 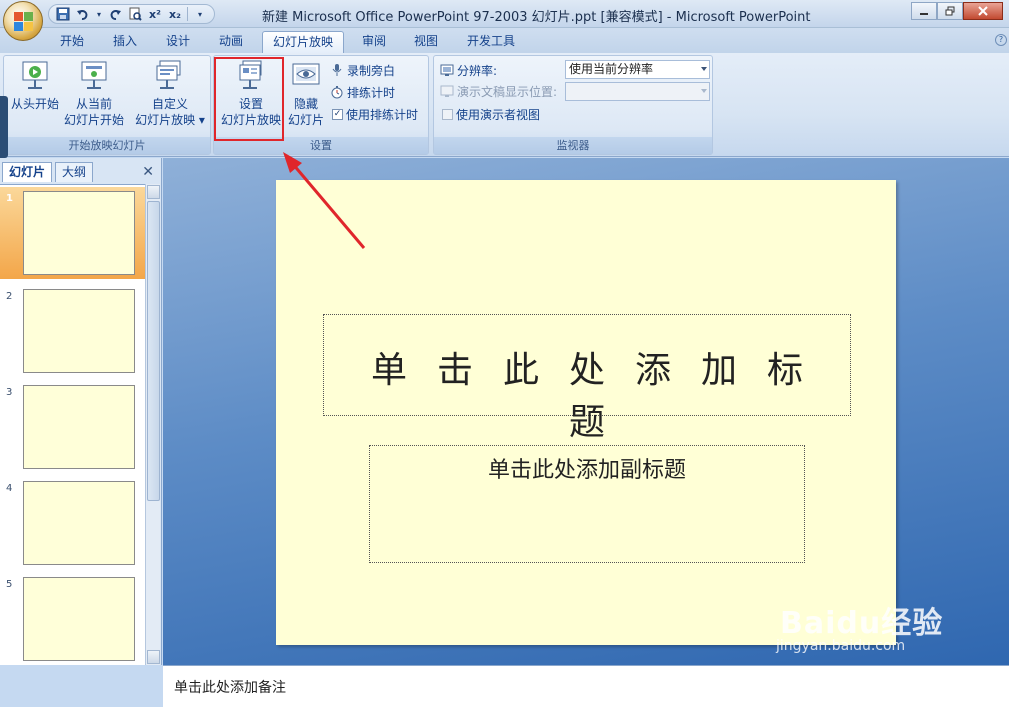 What do you see at coordinates (230, 688) in the screenshot?
I see `notes-placeholder-text: 单击此处添加备注` at bounding box center [230, 688].